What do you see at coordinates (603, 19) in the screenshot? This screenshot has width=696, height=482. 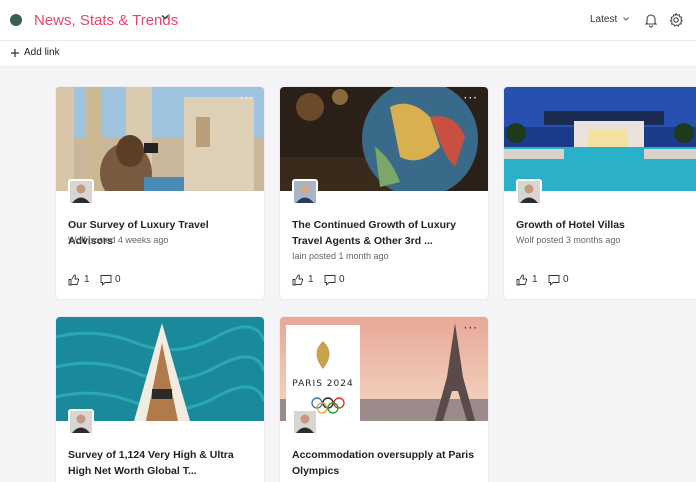 I see `sort-dropdown: Latest` at bounding box center [603, 19].